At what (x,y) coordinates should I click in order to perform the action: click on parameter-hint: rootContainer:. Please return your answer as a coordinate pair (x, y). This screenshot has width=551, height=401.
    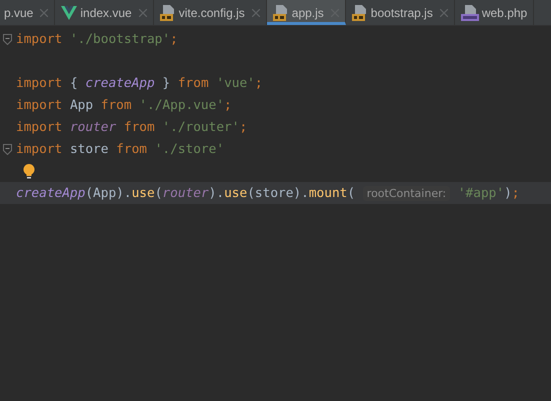
    Looking at the image, I should click on (406, 193).